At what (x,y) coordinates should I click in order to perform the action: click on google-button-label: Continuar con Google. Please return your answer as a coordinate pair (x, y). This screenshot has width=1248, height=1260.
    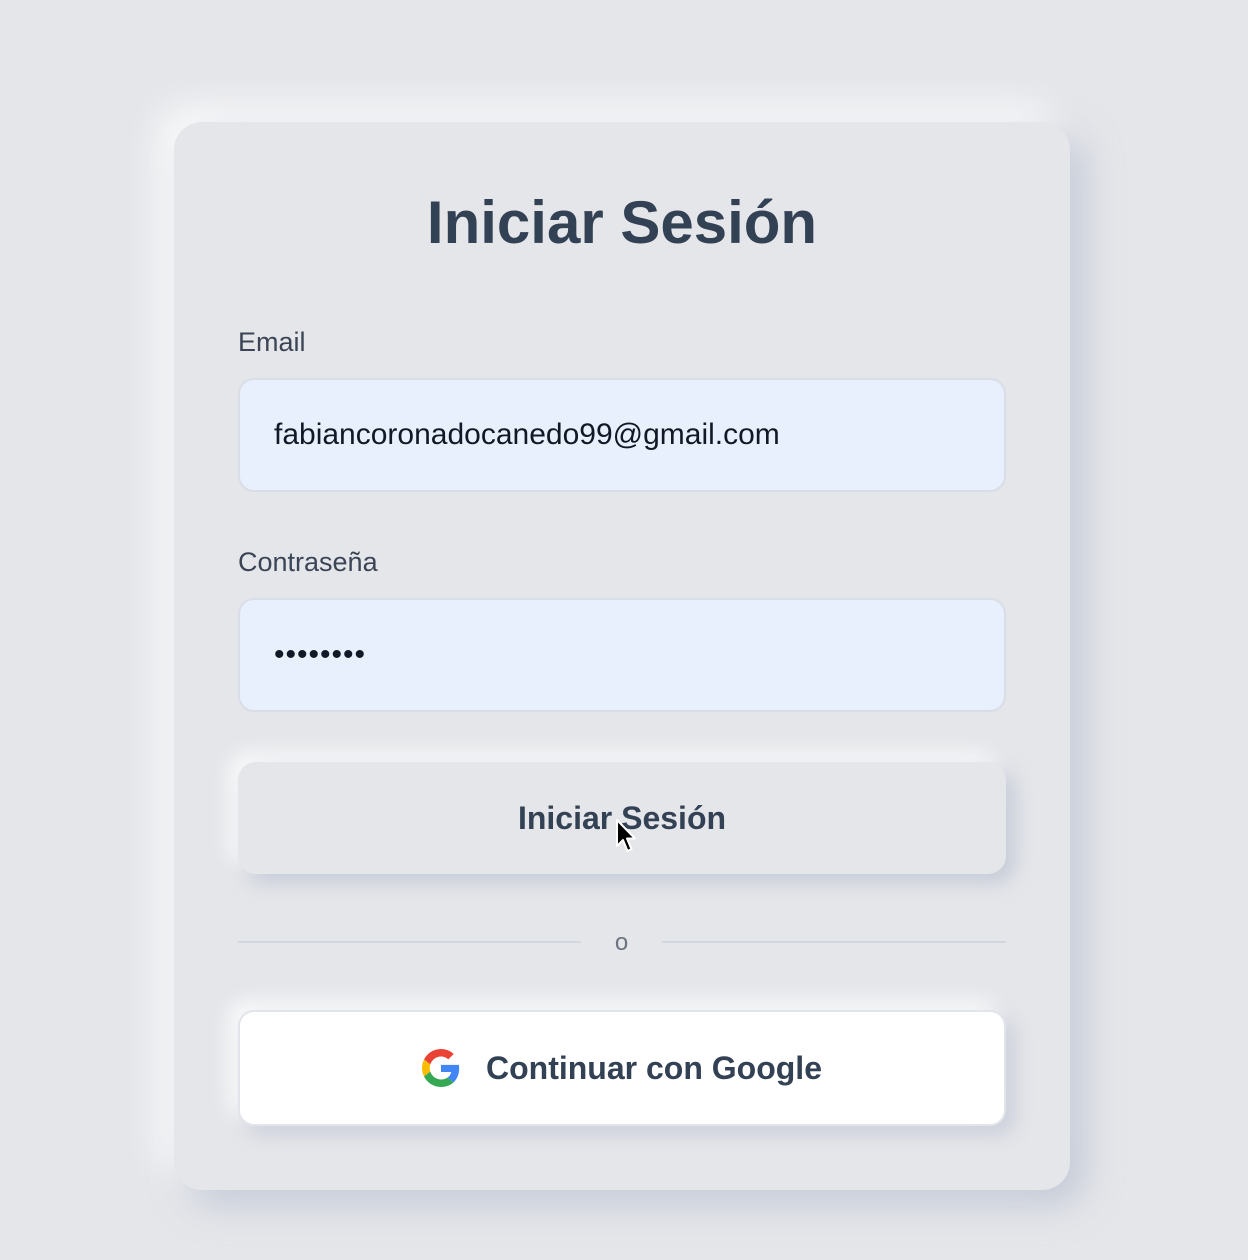
    Looking at the image, I should click on (654, 1067).